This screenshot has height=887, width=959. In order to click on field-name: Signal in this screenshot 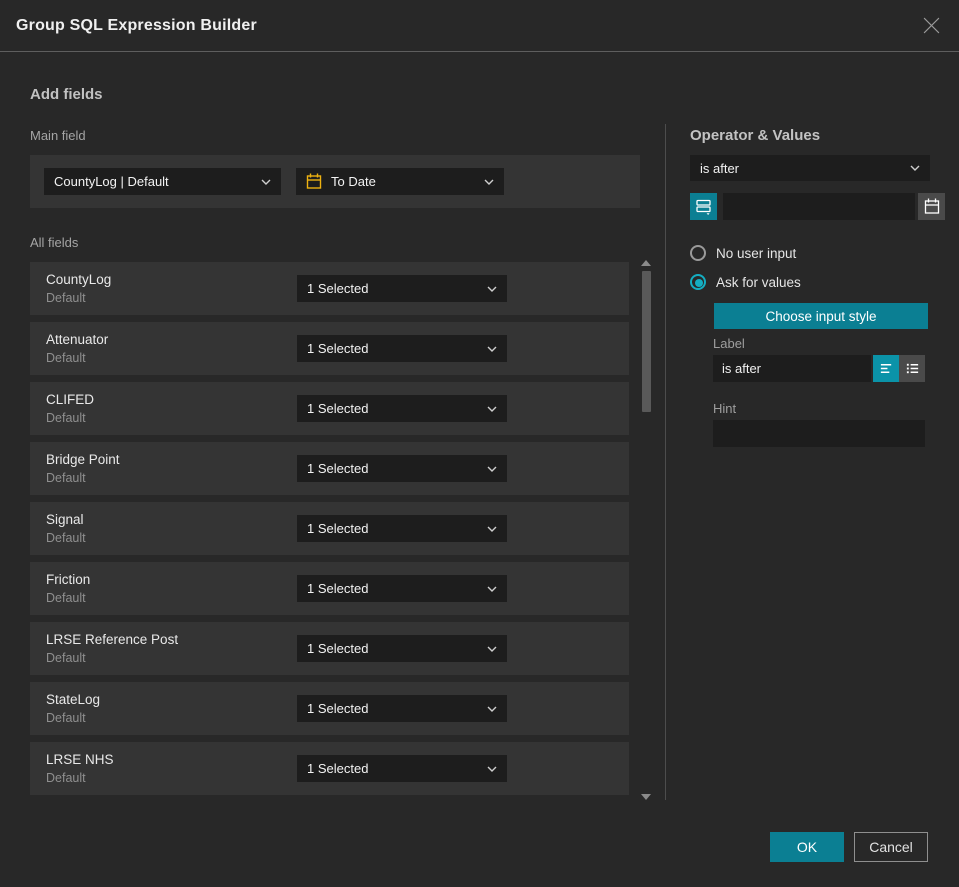, I will do `click(65, 519)`.